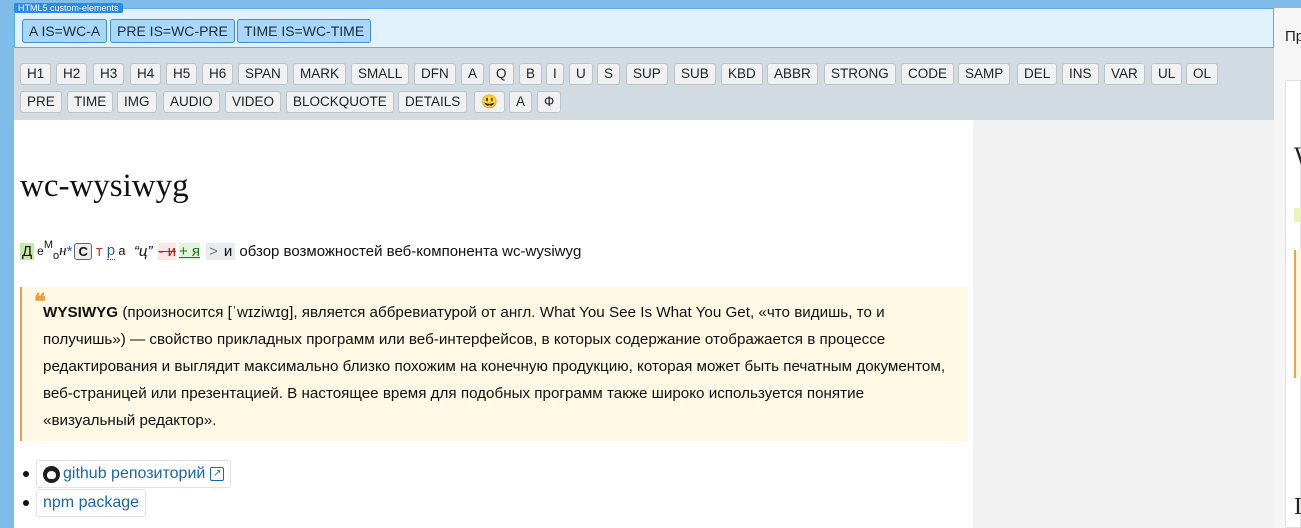  I want to click on list-item: github репозиторий ↗, so click(127, 474).